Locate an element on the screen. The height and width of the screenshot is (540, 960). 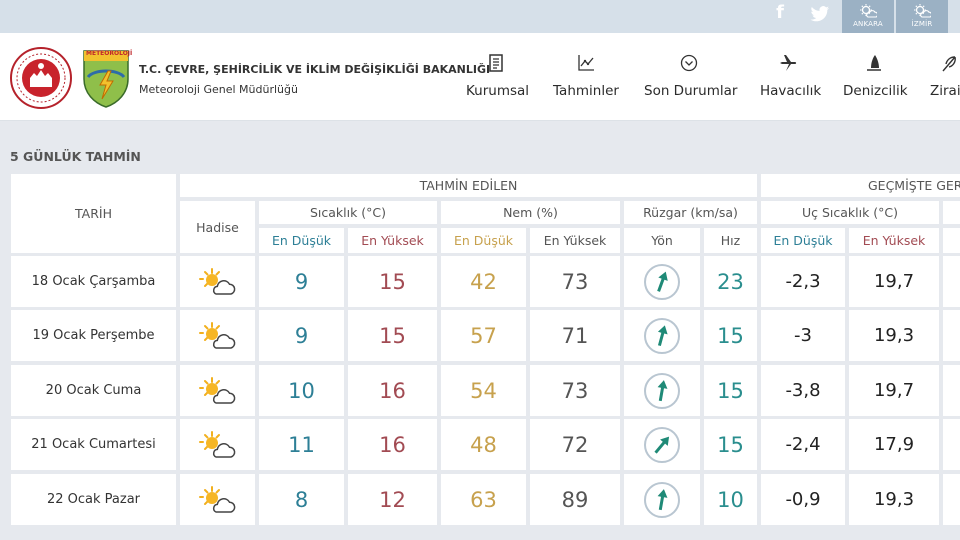
humidity-max-cell: 72 is located at coordinates (575, 444).